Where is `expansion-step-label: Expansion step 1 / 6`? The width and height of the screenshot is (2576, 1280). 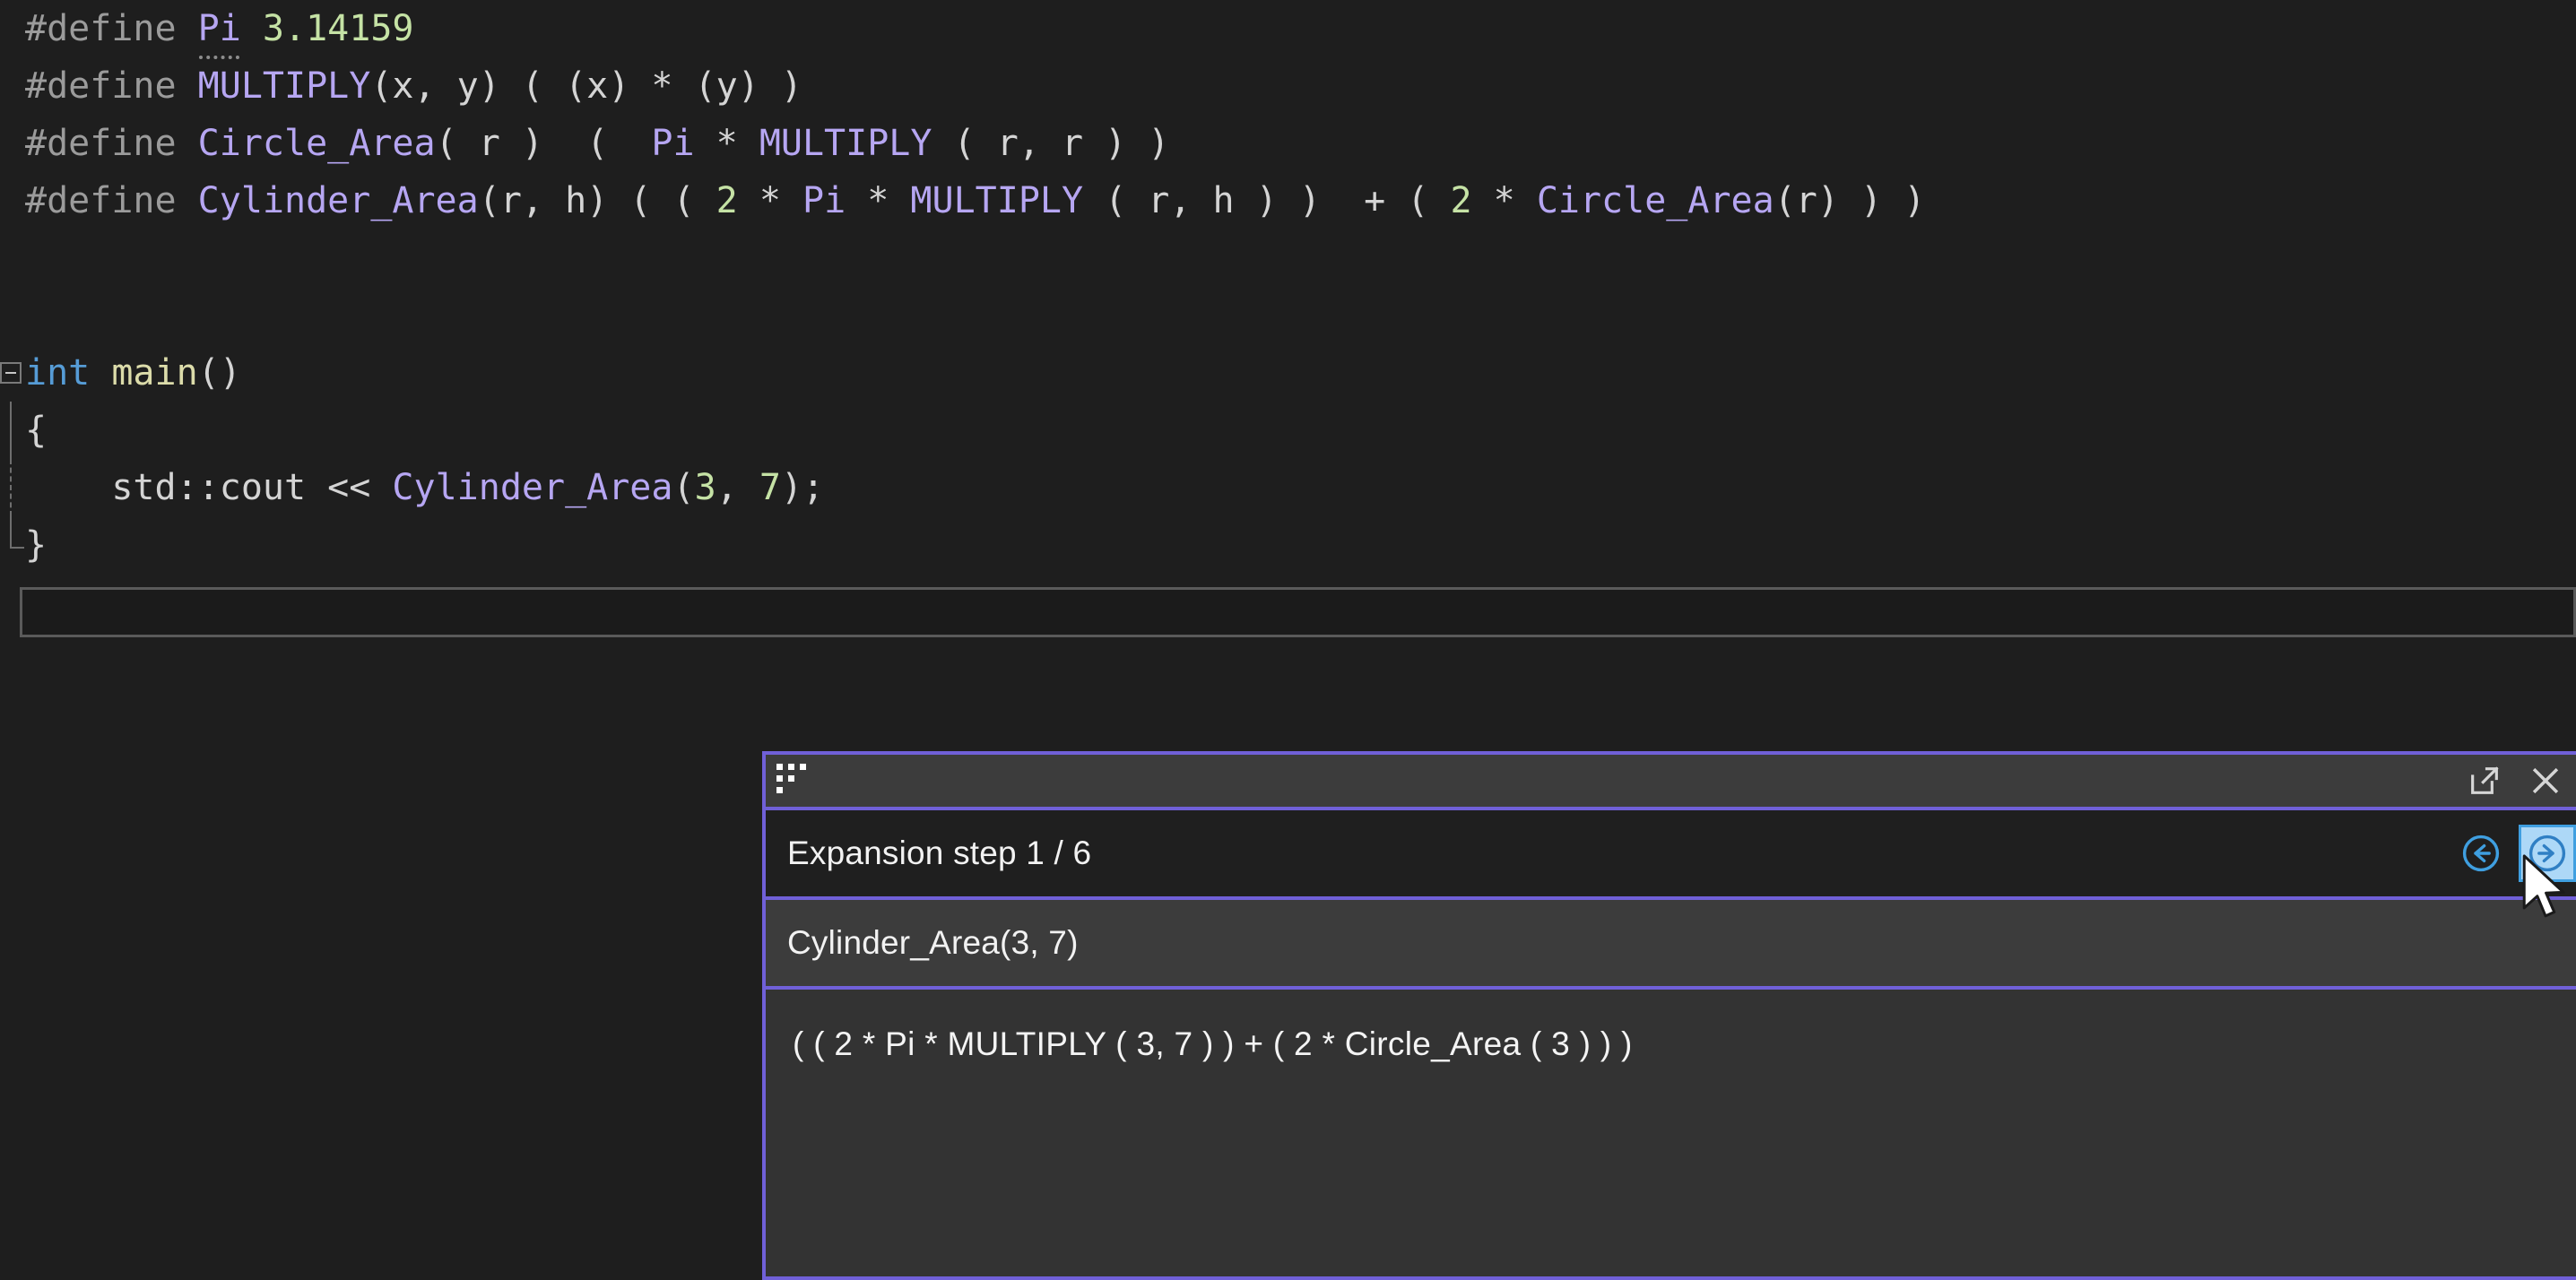 expansion-step-label: Expansion step 1 / 6 is located at coordinates (939, 853).